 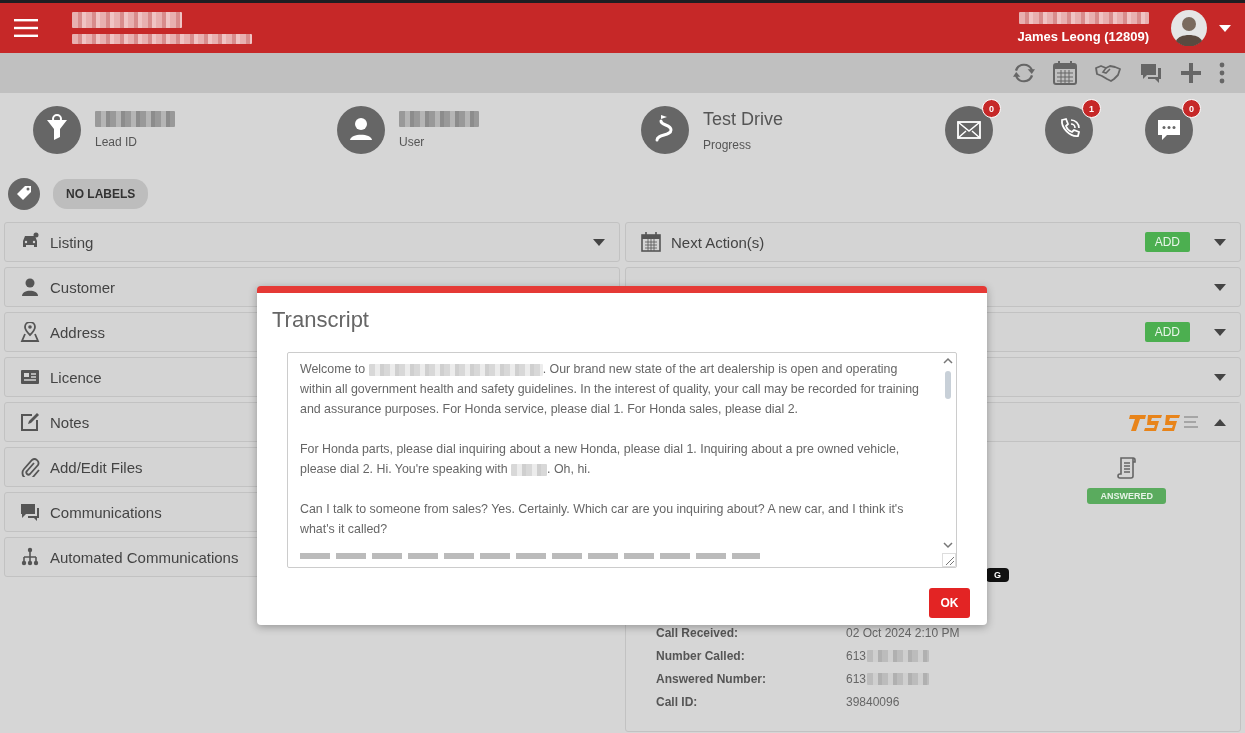 I want to click on panel-title: Add/Edit Files, so click(x=96, y=467).